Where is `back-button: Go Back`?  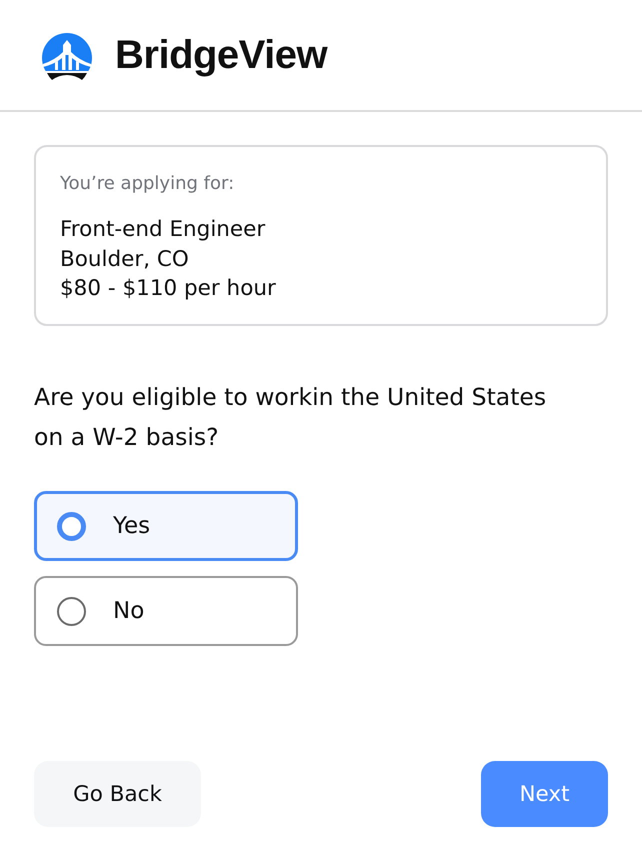
back-button: Go Back is located at coordinates (117, 794).